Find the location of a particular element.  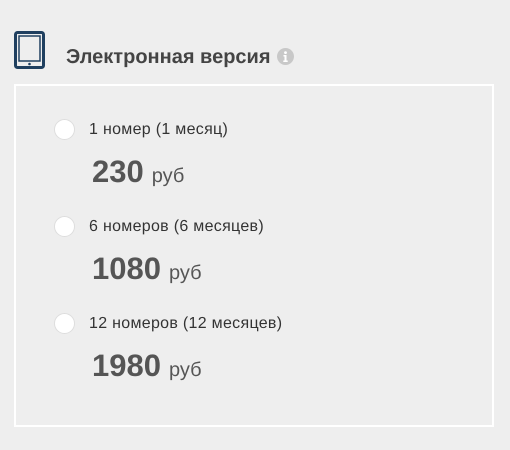

info-icon is located at coordinates (285, 56).